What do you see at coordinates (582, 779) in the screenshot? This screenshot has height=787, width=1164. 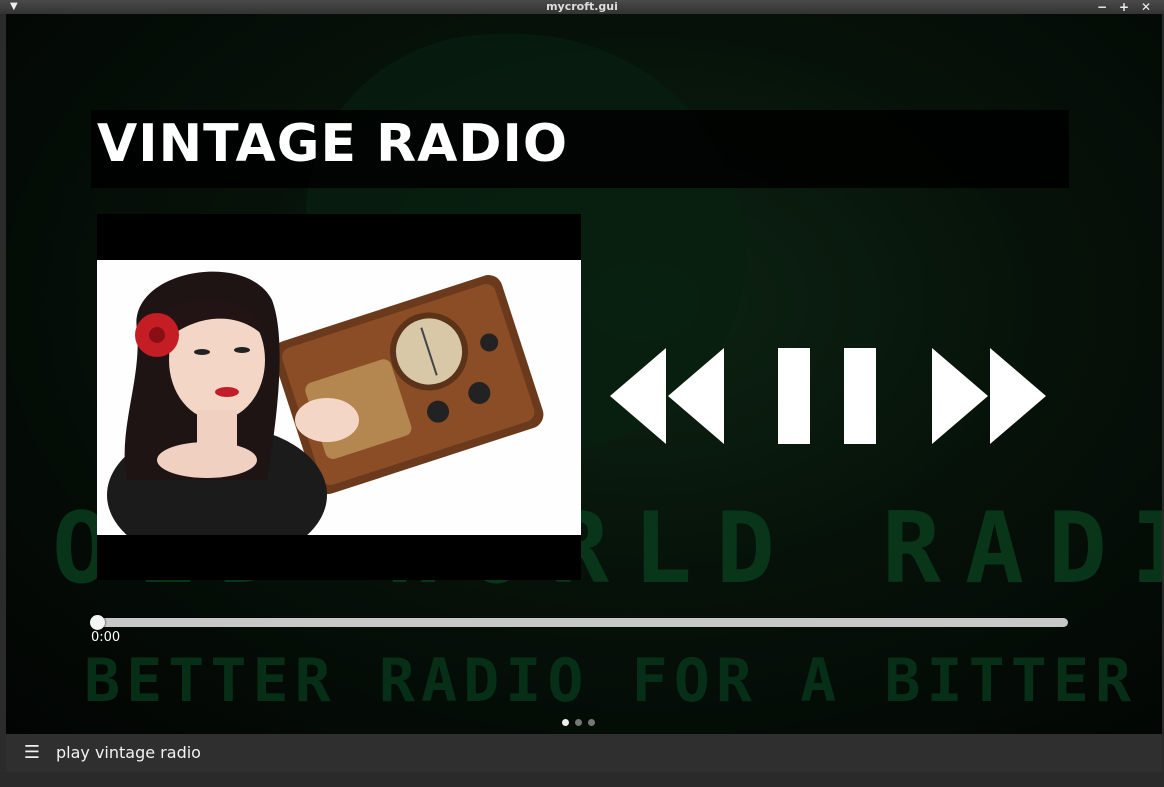 I see `window-bottom-edge` at bounding box center [582, 779].